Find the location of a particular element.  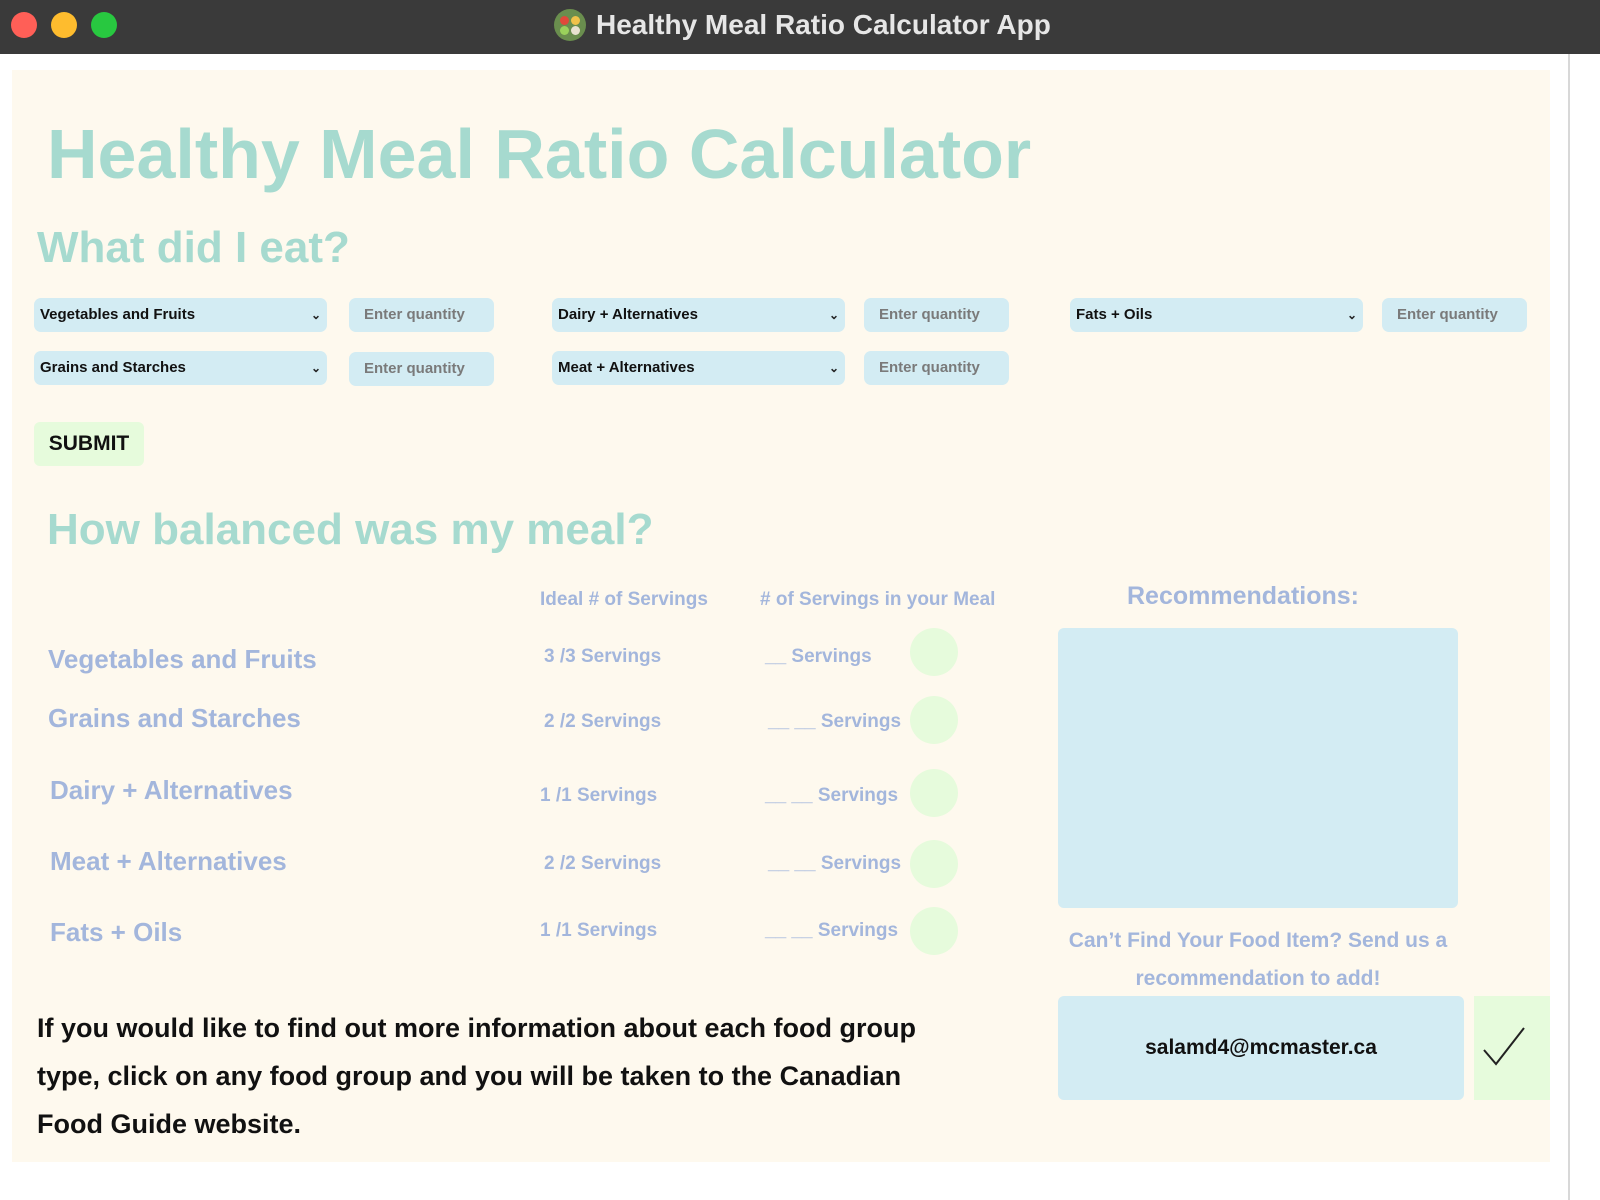

quantity-input-2: Enter quantity is located at coordinates (936, 315).